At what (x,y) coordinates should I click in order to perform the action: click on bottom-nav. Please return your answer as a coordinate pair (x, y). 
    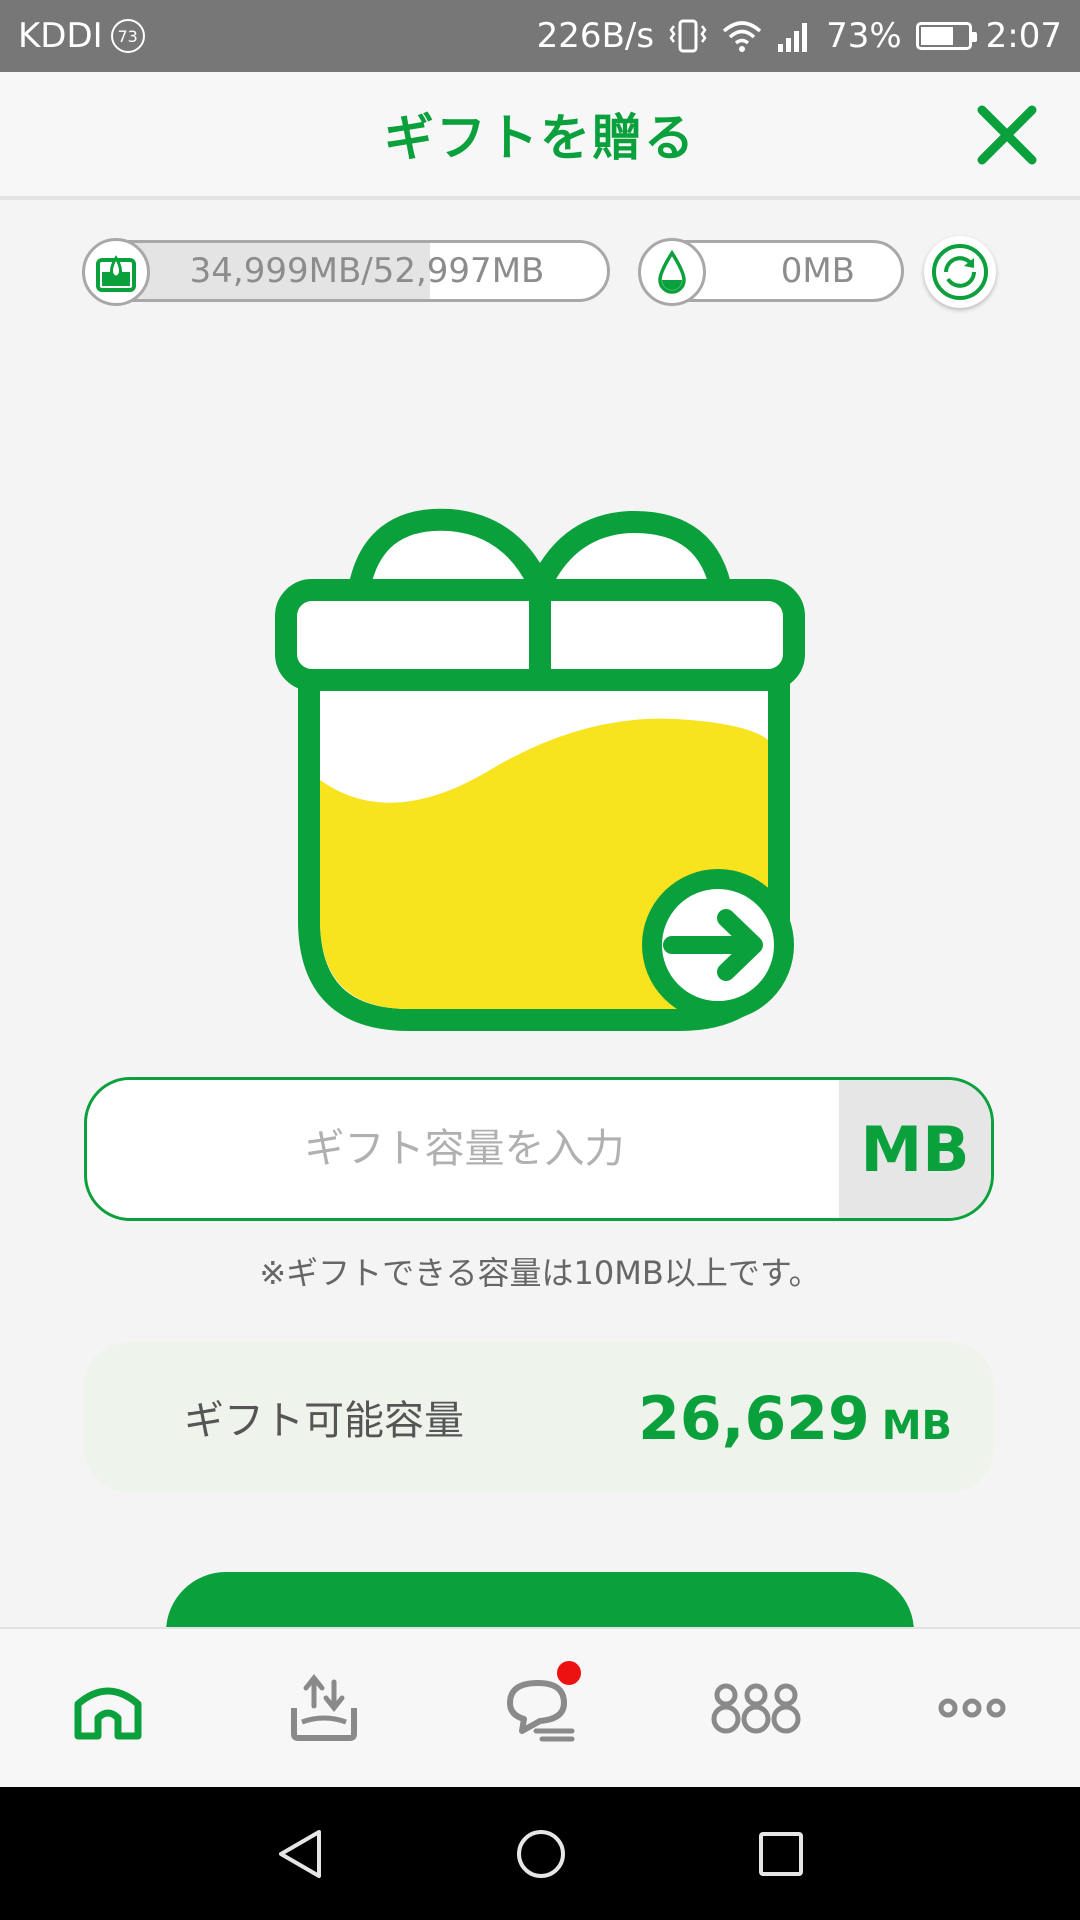
    Looking at the image, I should click on (540, 1707).